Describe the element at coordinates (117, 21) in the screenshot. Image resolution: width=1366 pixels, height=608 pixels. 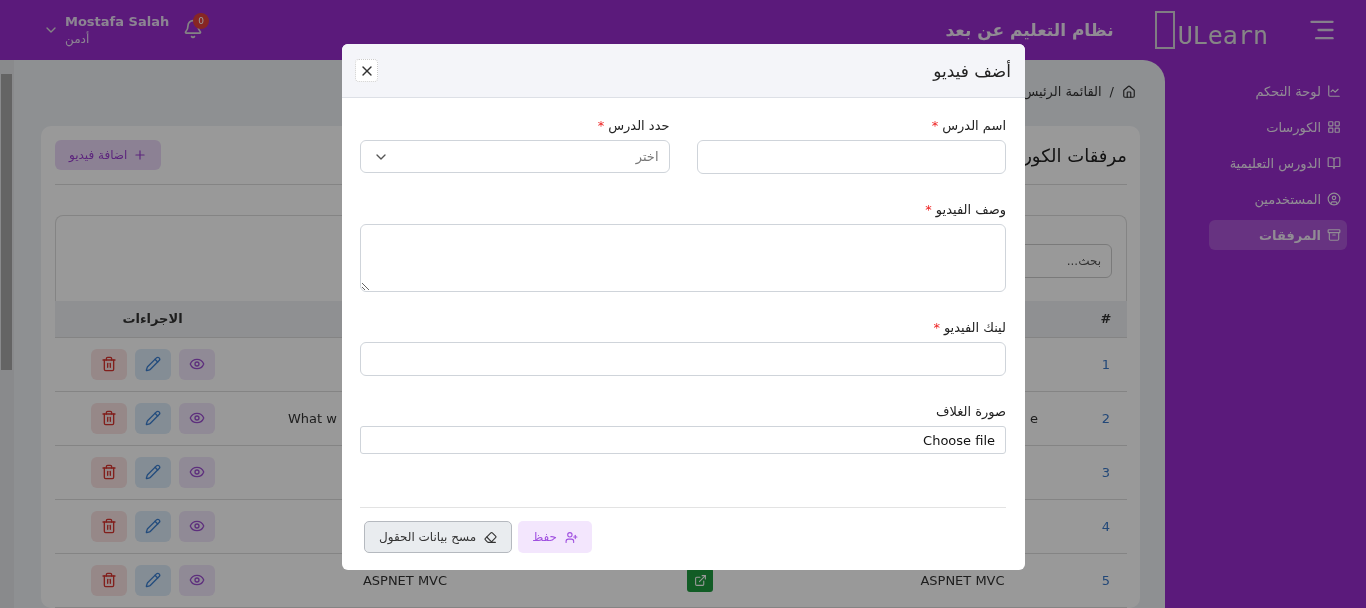
I see `user-name: Mostafa Salah` at that location.